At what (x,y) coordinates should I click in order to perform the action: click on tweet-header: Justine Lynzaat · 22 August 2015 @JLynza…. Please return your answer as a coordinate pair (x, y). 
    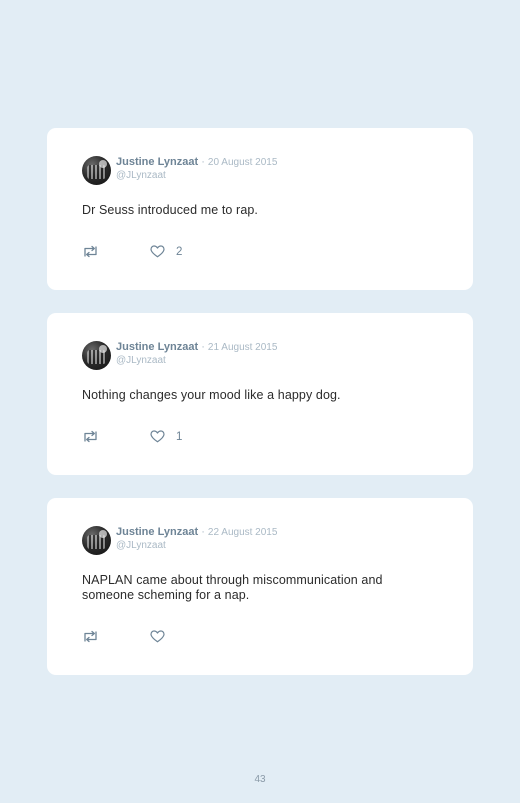
    Looking at the image, I should click on (179, 540).